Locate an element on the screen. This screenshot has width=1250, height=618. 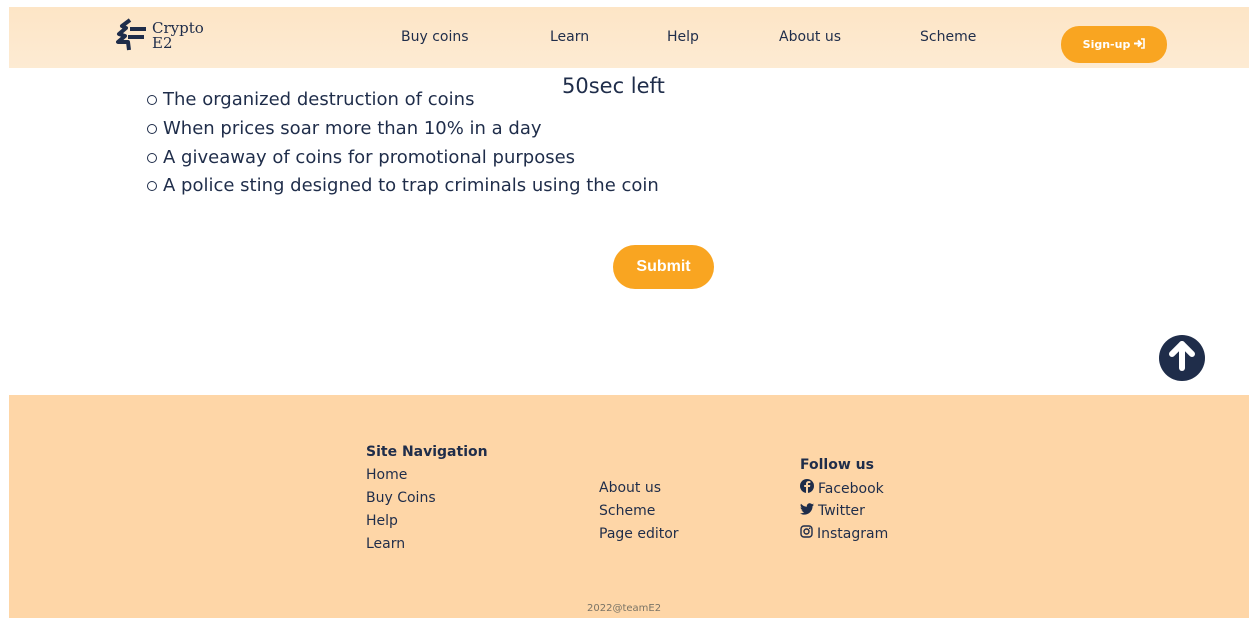
instagram-icon is located at coordinates (806, 534).